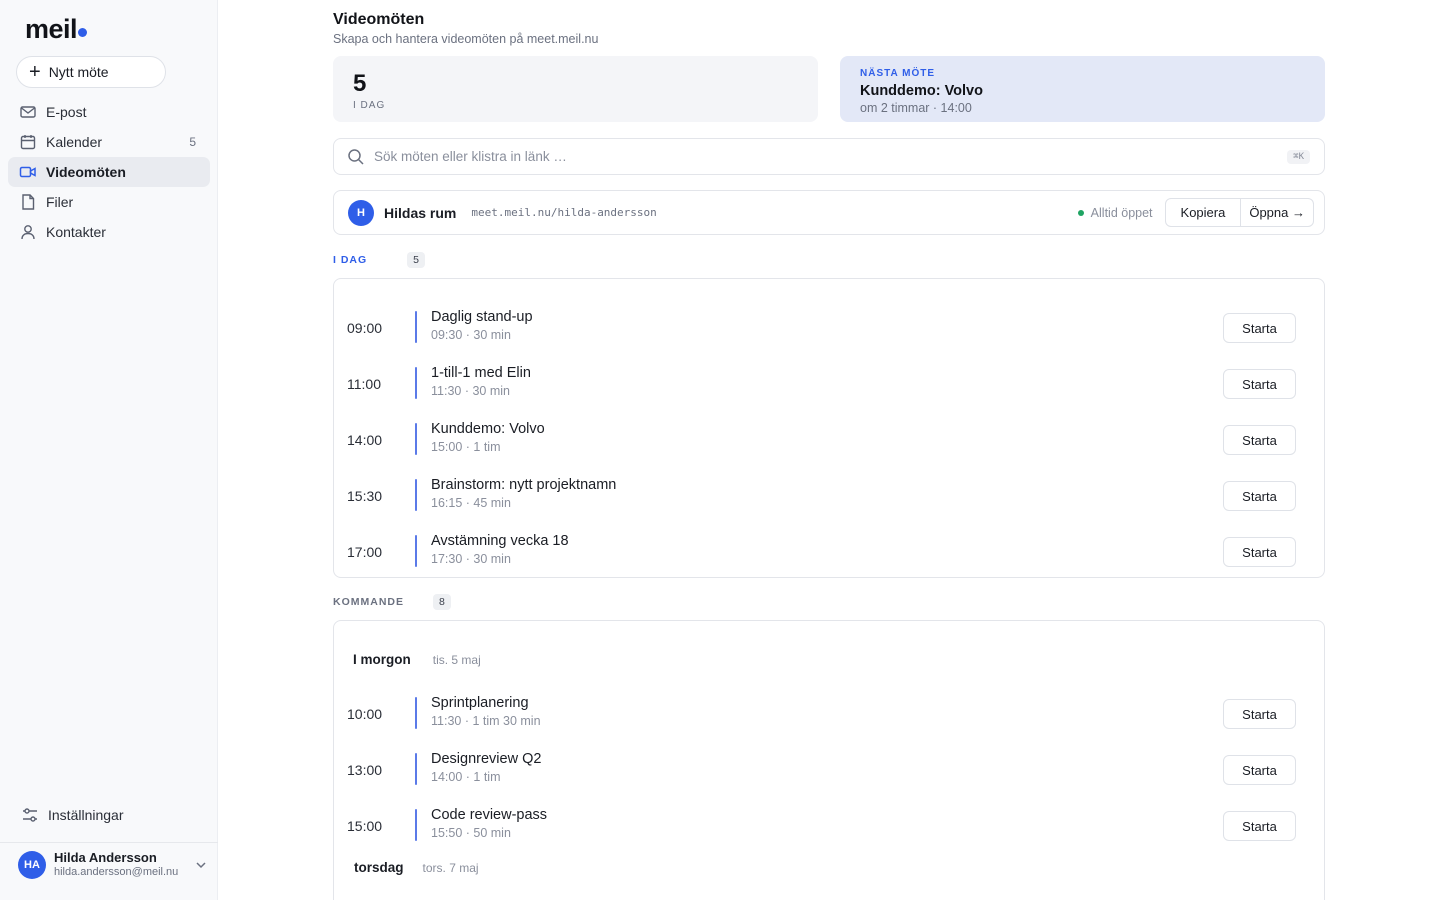 The height and width of the screenshot is (900, 1440). Describe the element at coordinates (379, 867) in the screenshot. I see `day-name: torsdag` at that location.